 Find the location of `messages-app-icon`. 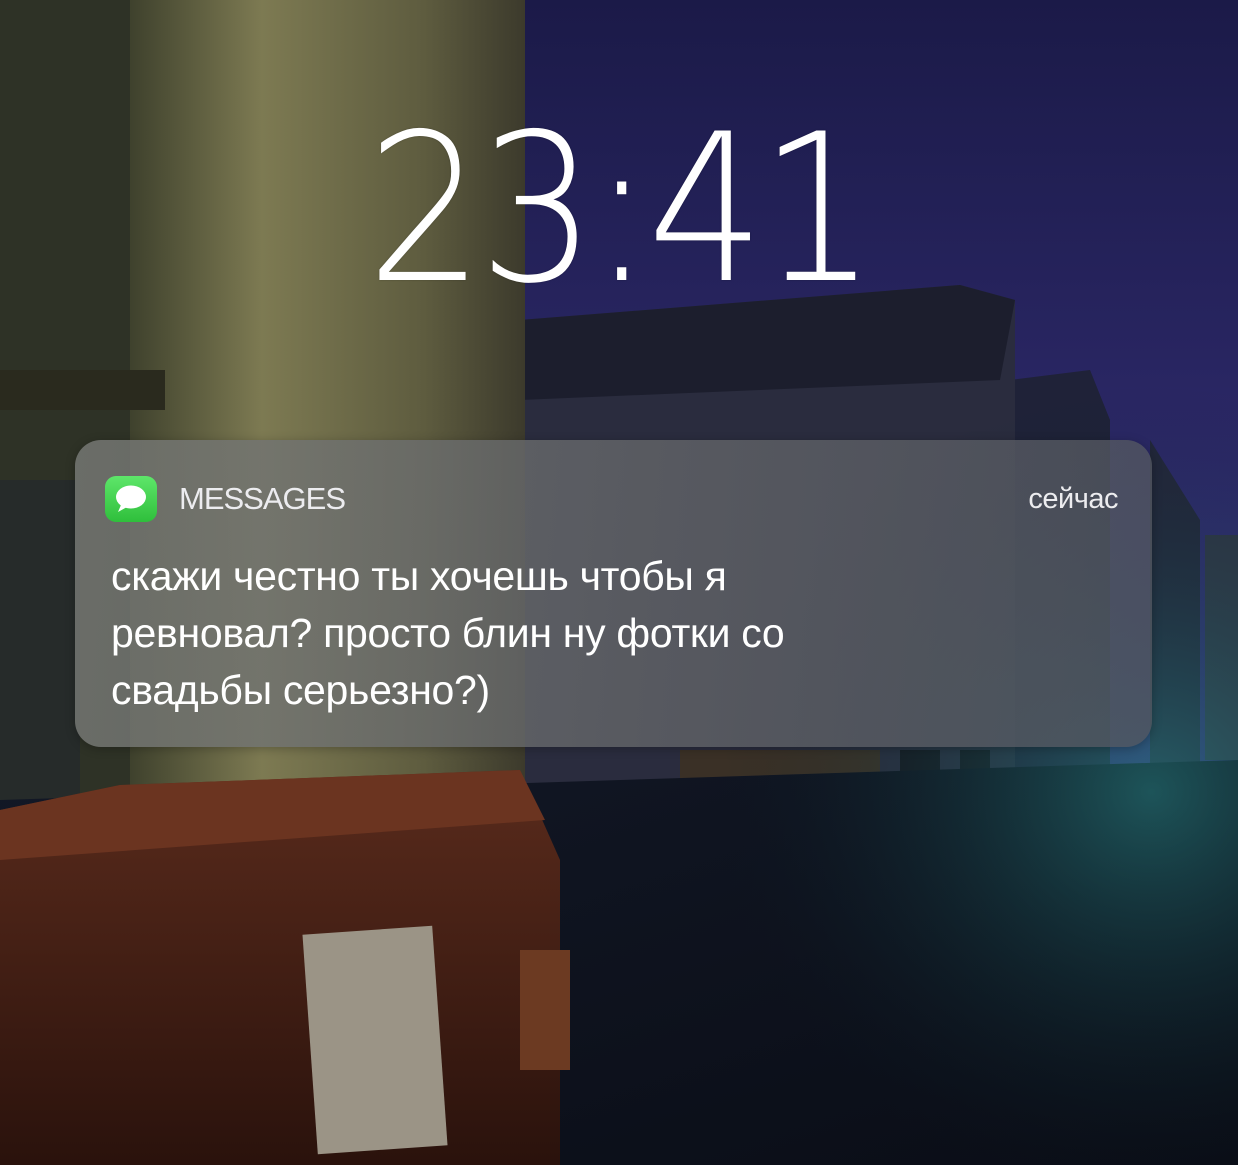

messages-app-icon is located at coordinates (131, 499).